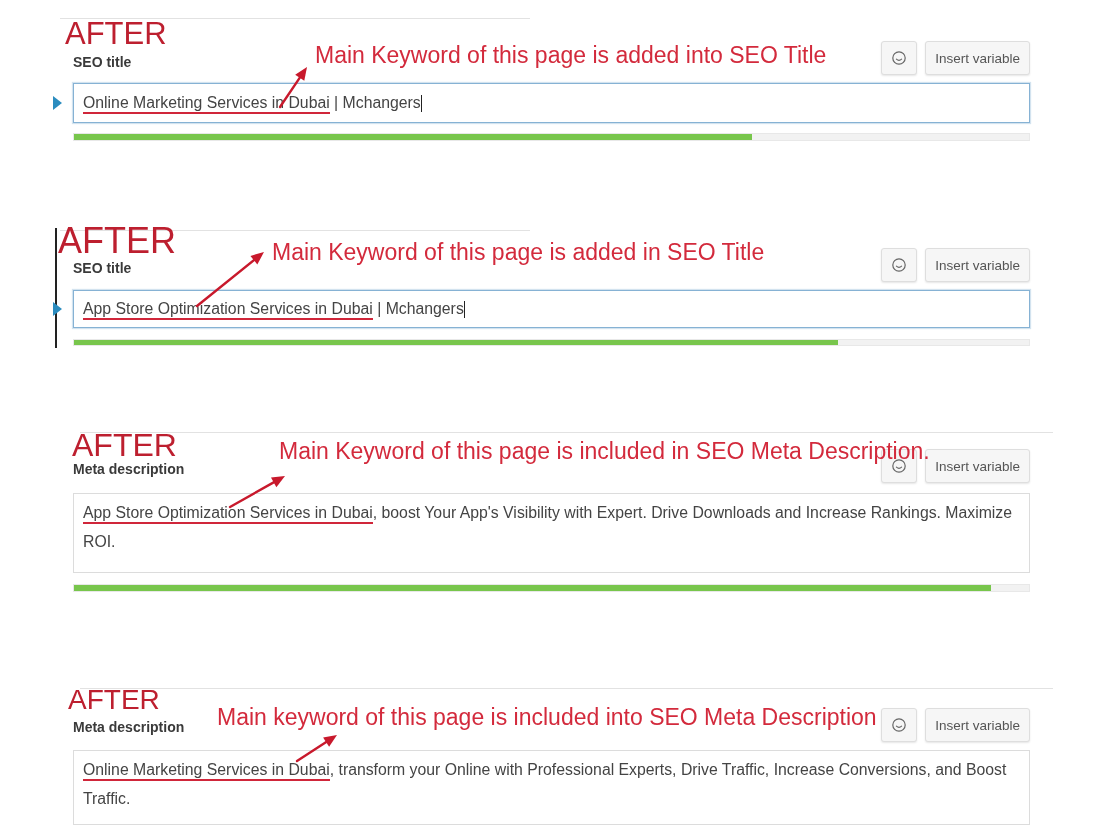  Describe the element at coordinates (551, 309) in the screenshot. I see `input-field: App Store Optimization Services in Dubai | Mchangers` at that location.